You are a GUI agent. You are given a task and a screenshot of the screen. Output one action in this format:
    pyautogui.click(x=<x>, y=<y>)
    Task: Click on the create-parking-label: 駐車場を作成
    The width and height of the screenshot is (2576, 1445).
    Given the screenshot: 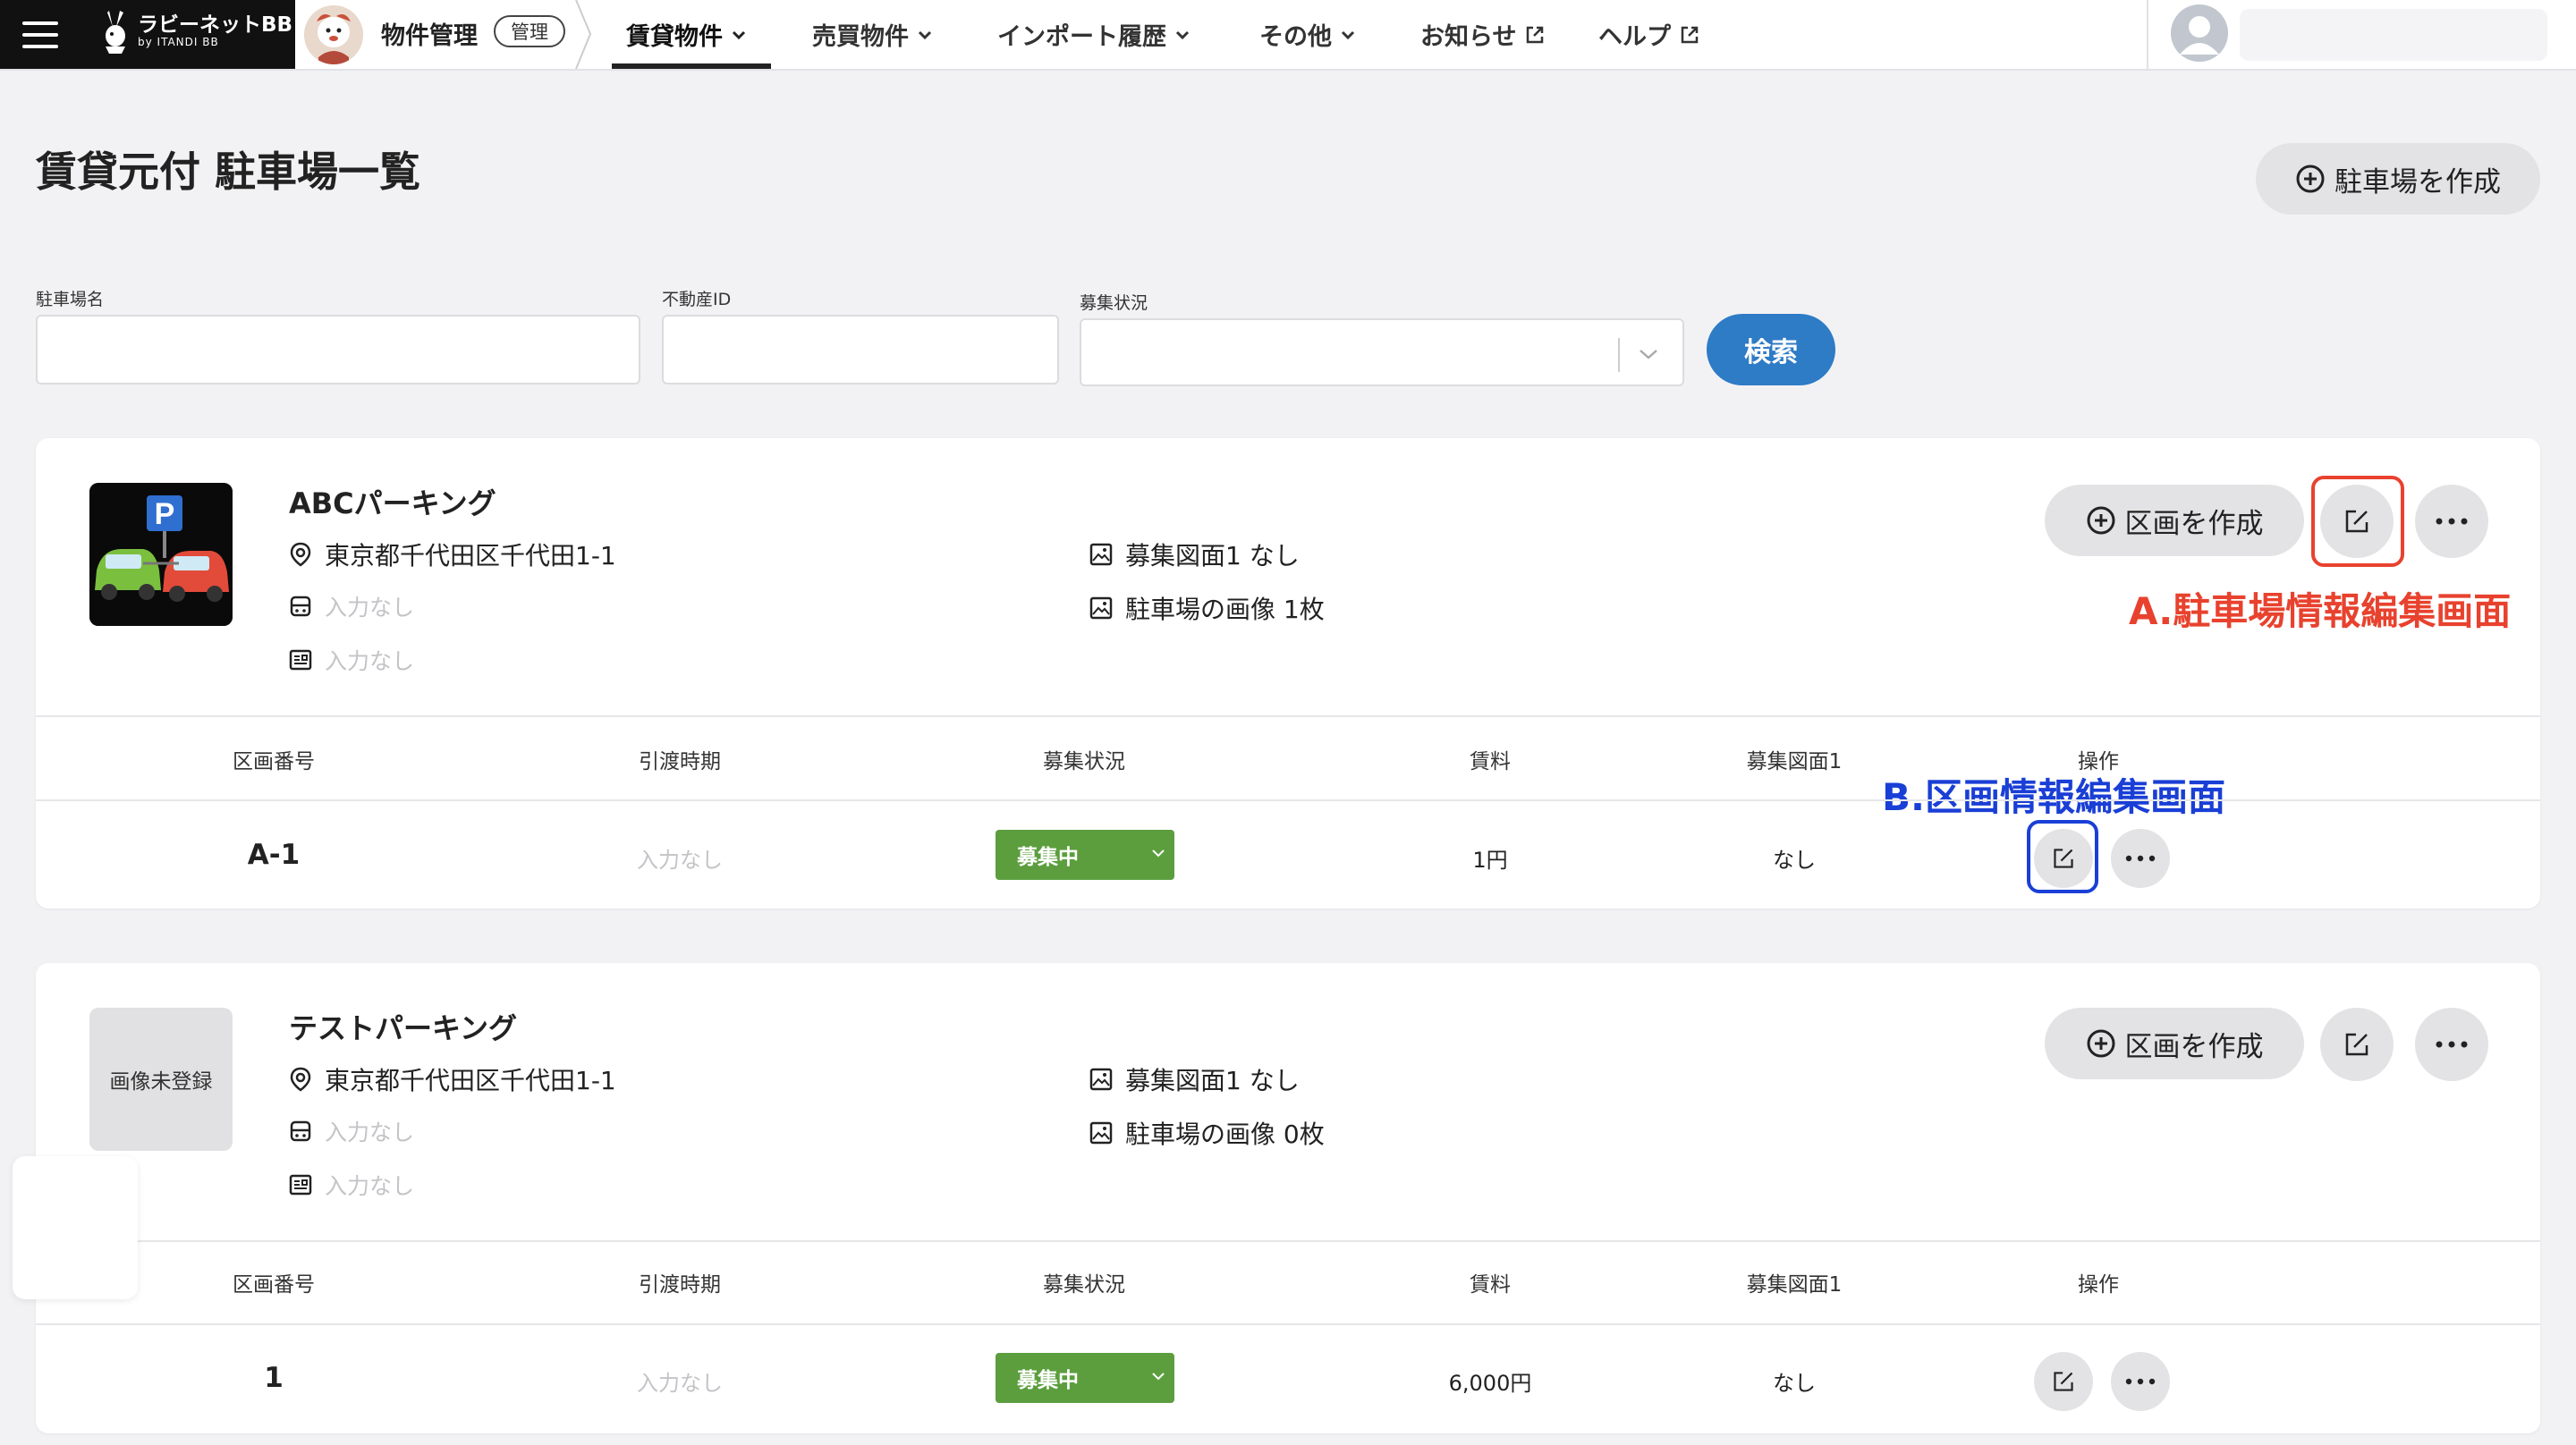 What is the action you would take?
    pyautogui.click(x=2417, y=182)
    